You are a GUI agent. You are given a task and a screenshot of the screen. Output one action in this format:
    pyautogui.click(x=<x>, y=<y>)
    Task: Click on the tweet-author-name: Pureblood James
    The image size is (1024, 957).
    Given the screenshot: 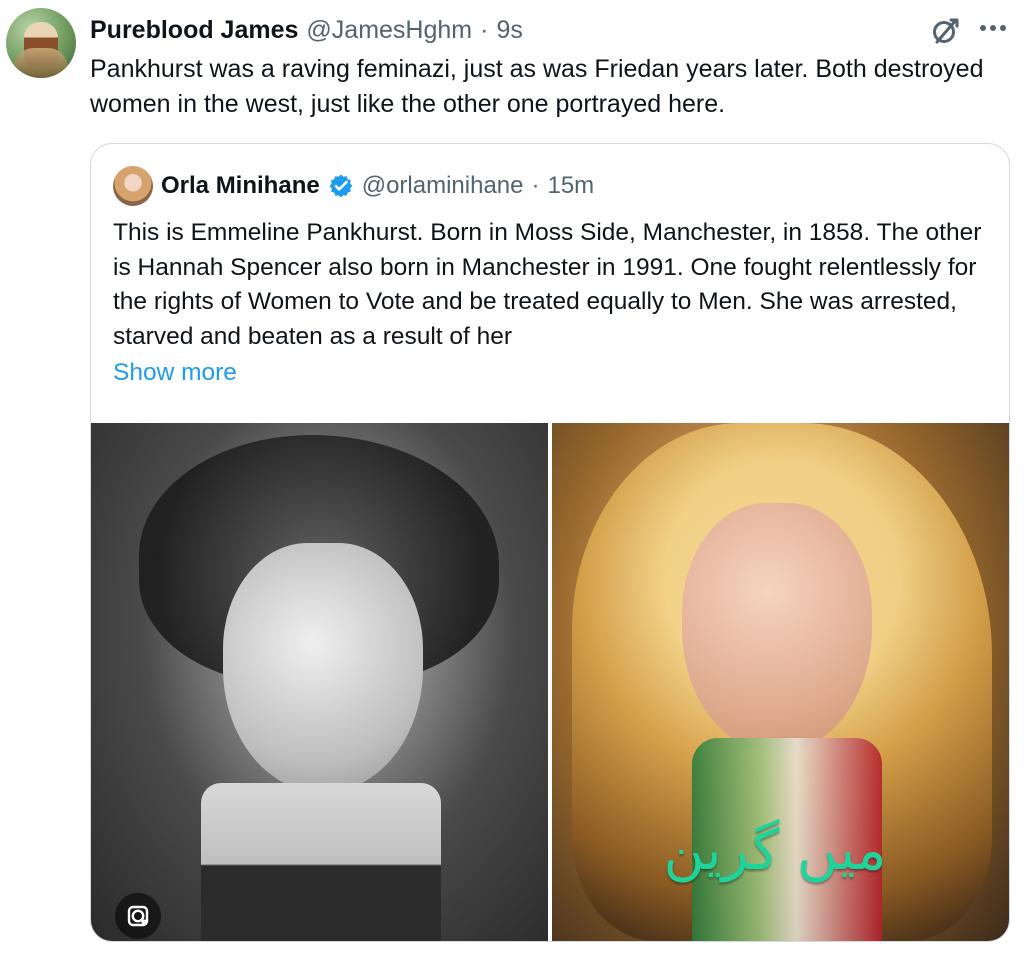 What is the action you would take?
    pyautogui.click(x=194, y=30)
    